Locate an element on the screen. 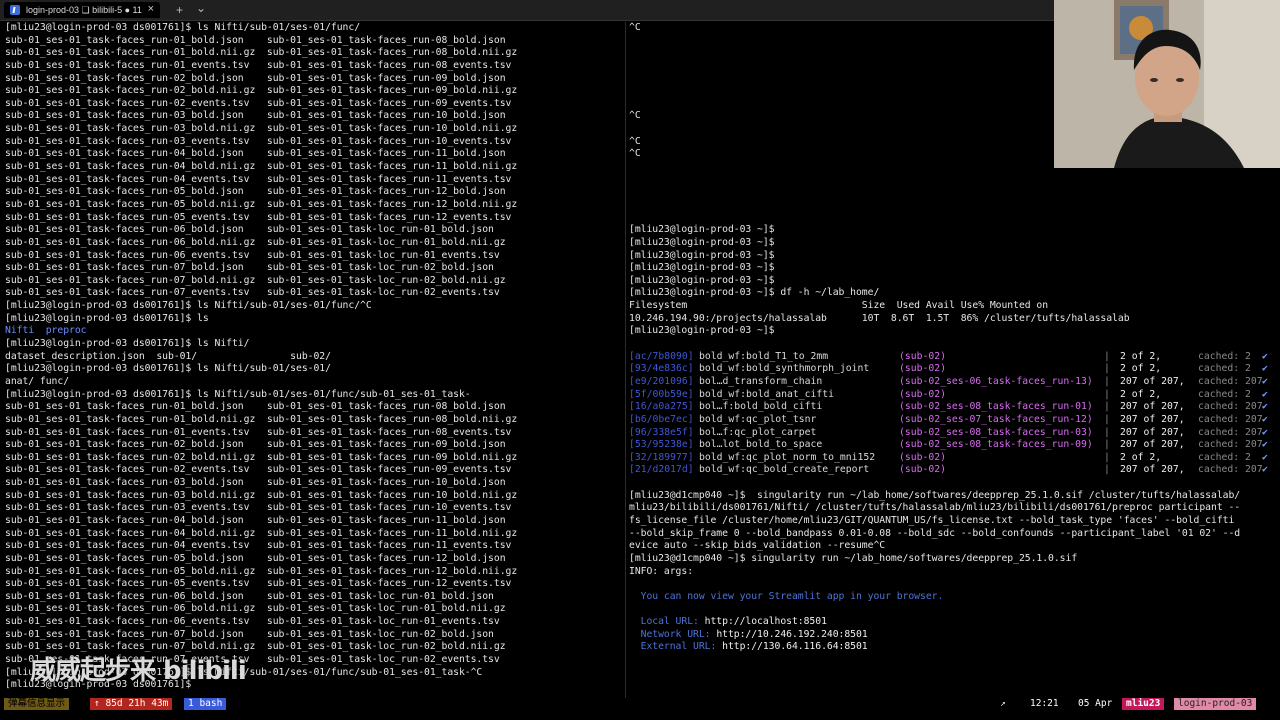 The image size is (1280, 720). task-name: bol…f:qc_plot_carpet is located at coordinates (758, 432).